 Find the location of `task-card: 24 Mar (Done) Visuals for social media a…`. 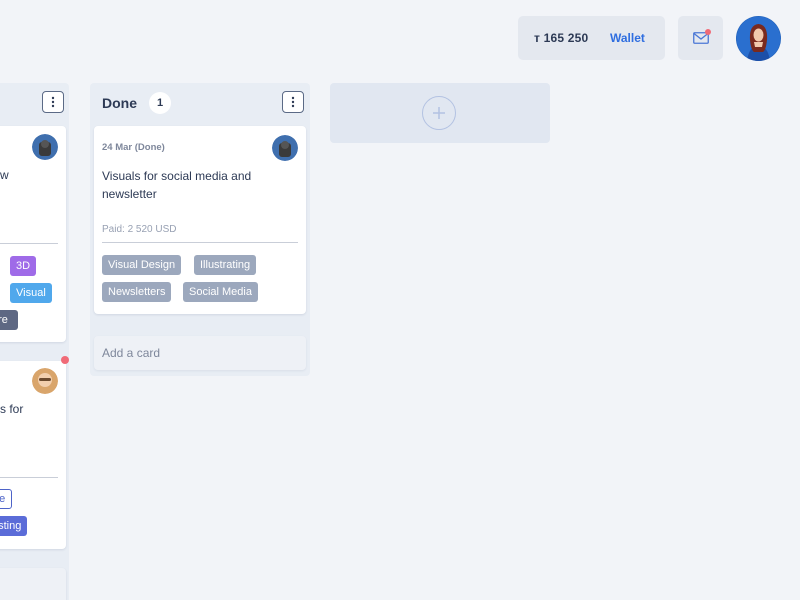

task-card: 24 Mar (Done) Visuals for social media a… is located at coordinates (200, 220).